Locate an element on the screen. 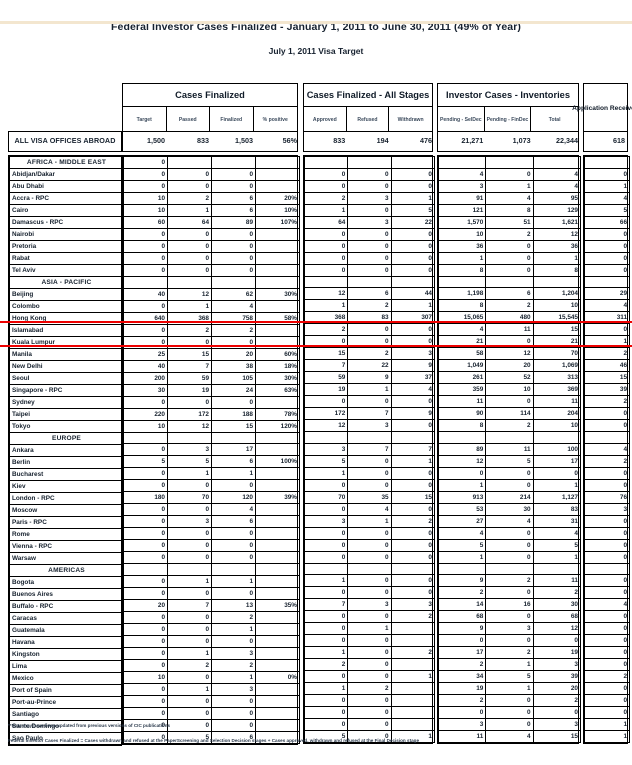  column-subheaders: Target Passed Finalized % positive is located at coordinates (210, 120).